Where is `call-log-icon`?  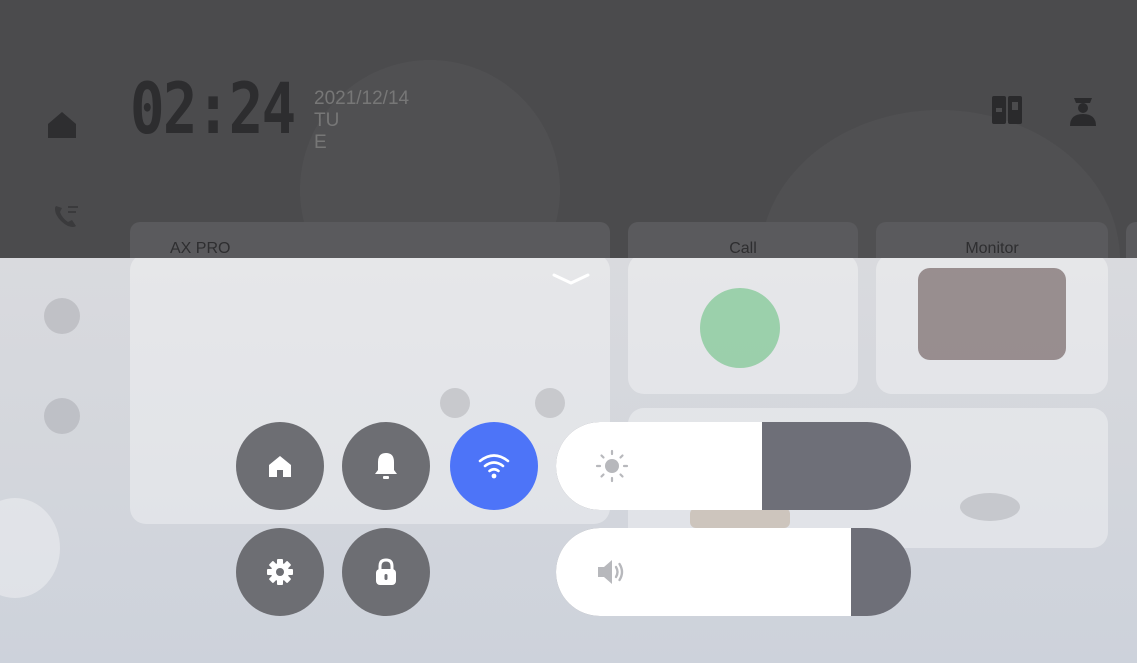 call-log-icon is located at coordinates (66, 216).